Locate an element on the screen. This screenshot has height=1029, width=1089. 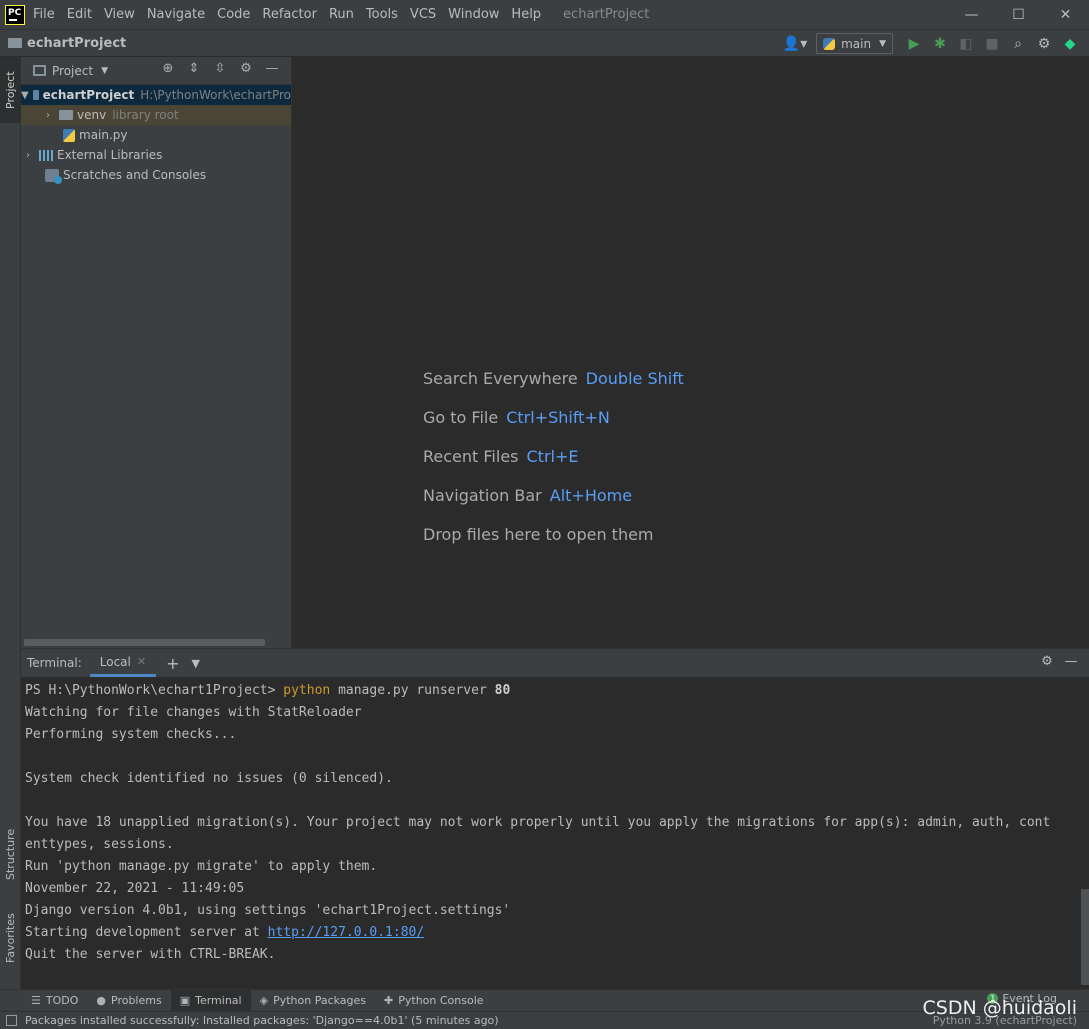
terminal-line: enttypes, sessions. is located at coordinates (99, 844).